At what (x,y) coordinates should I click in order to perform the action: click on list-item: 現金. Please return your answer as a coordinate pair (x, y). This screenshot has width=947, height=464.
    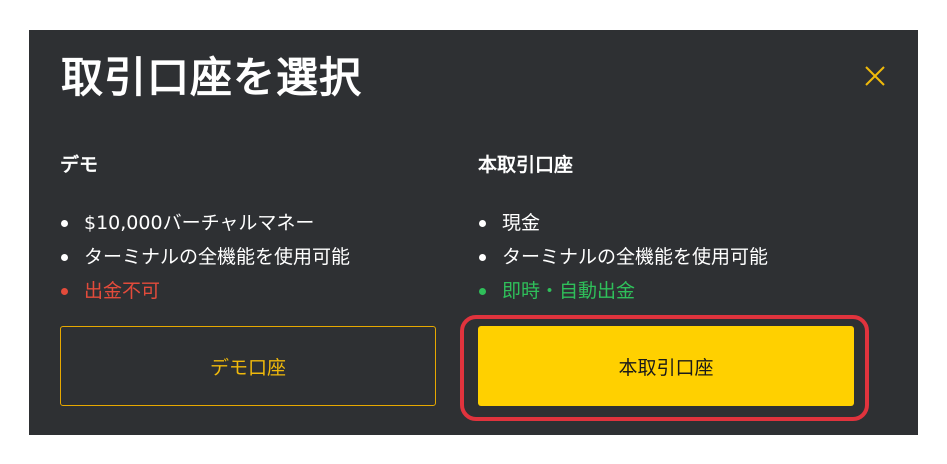
    Looking at the image, I should click on (668, 223).